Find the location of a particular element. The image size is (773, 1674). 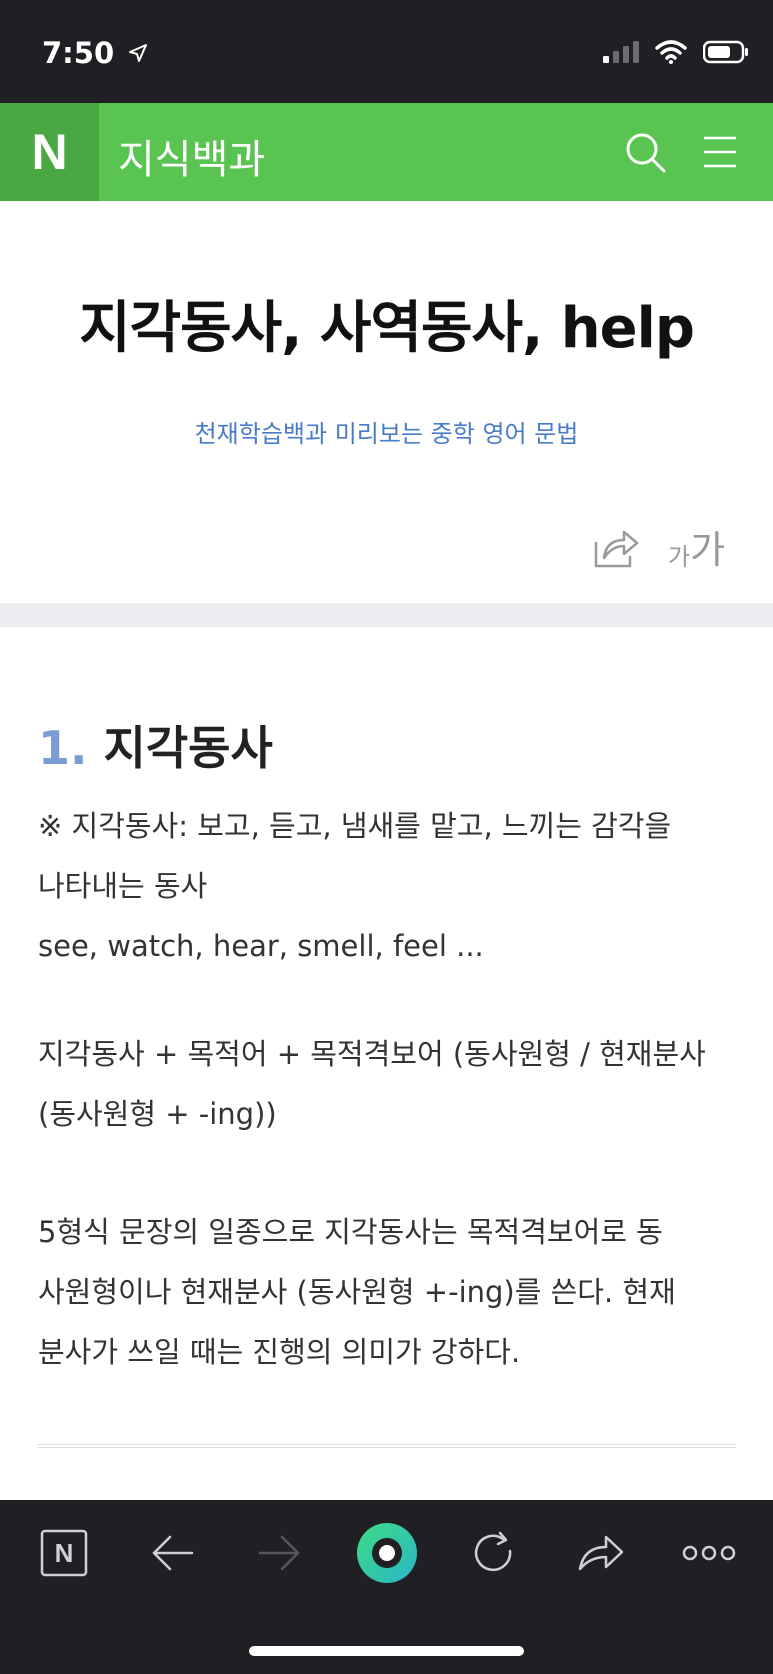

article-title: 지각동사, 사역동사, help is located at coordinates (387, 328).